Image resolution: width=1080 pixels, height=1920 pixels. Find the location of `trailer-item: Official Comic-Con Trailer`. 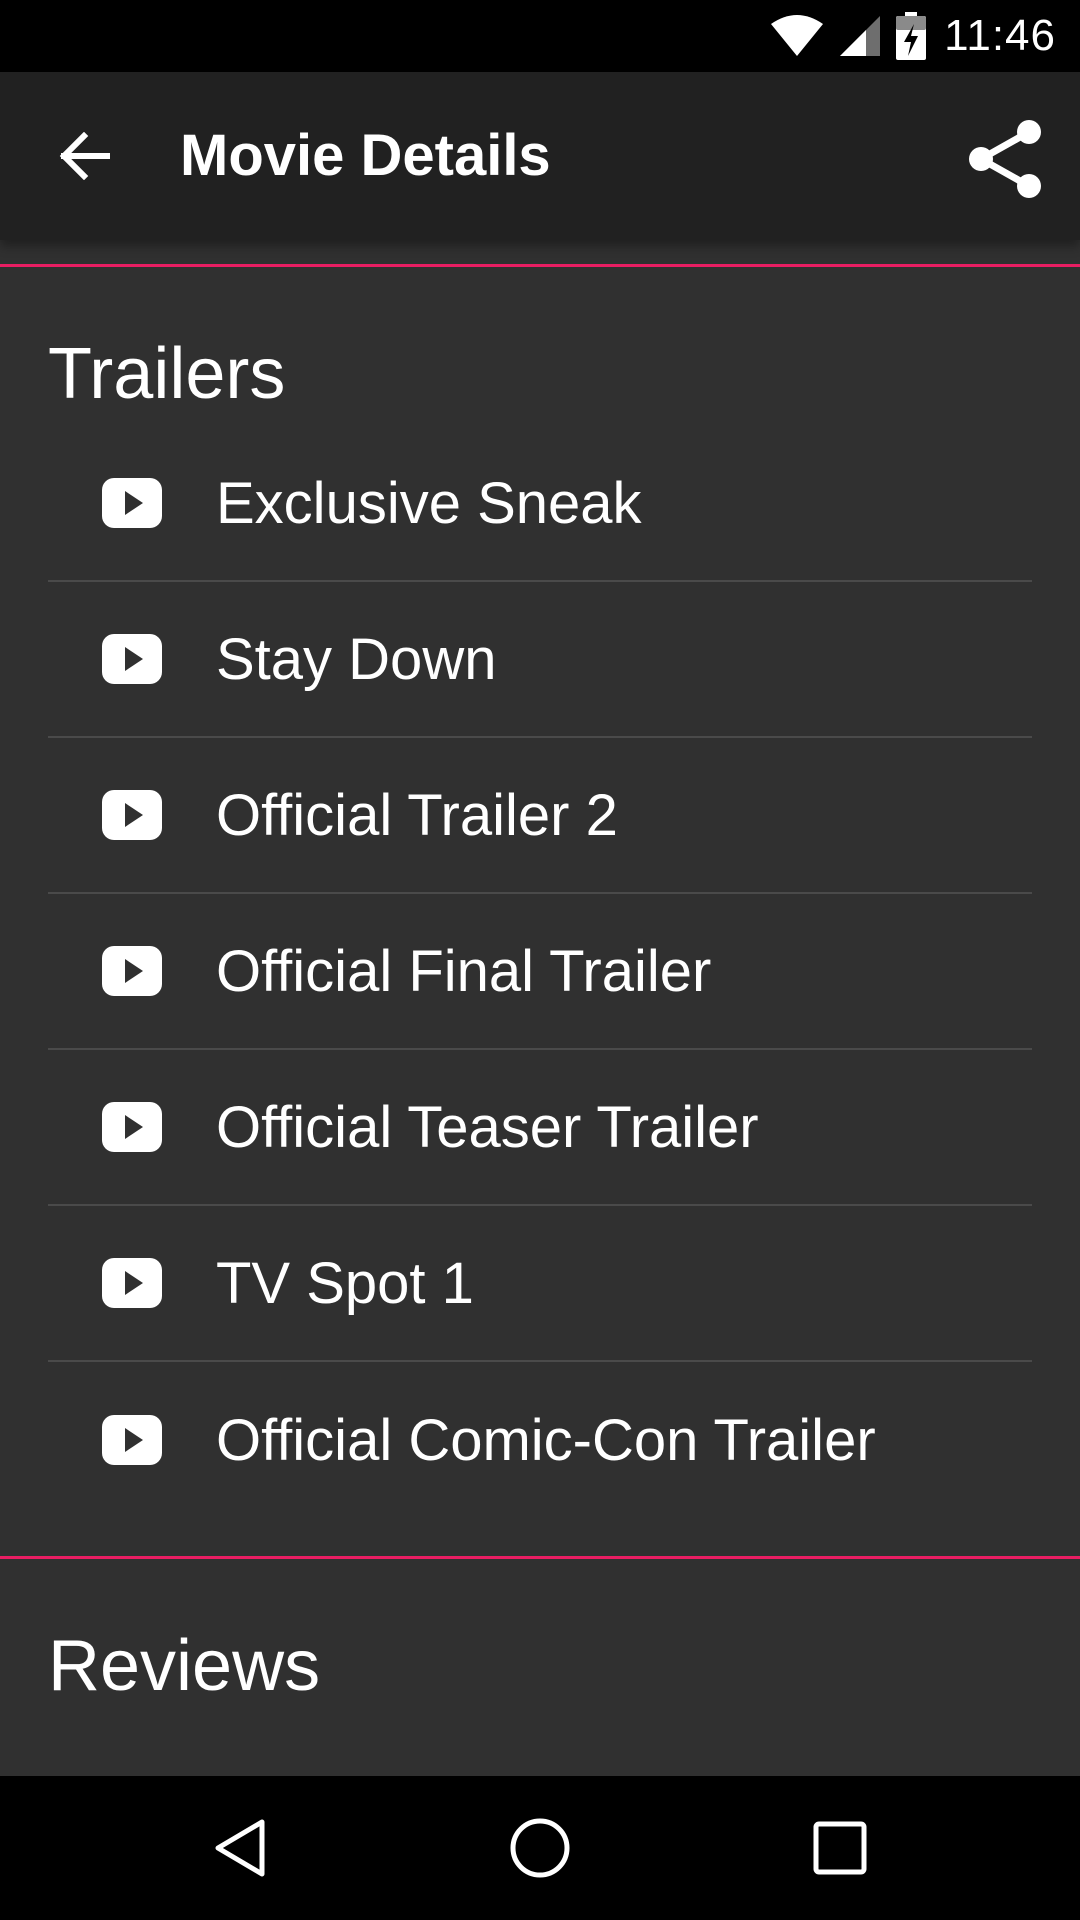

trailer-item: Official Comic-Con Trailer is located at coordinates (540, 1440).